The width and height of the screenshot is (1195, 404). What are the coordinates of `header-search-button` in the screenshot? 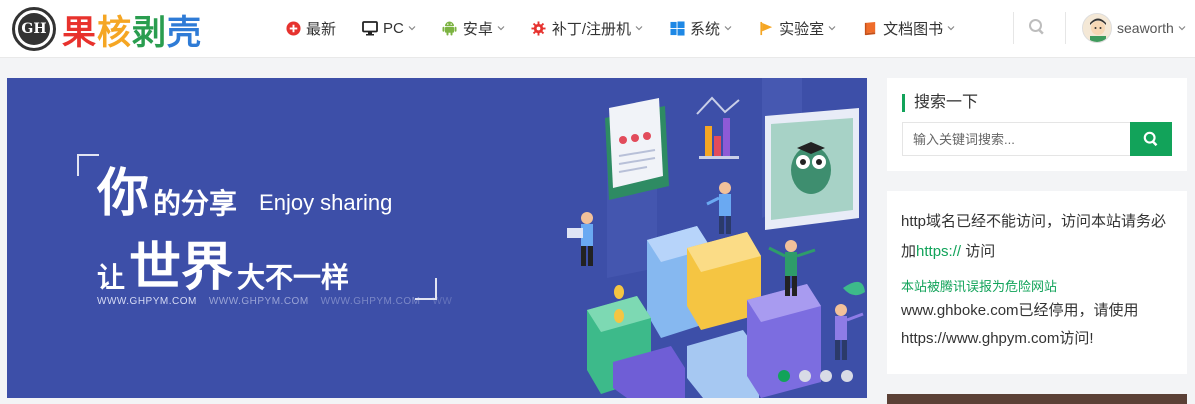 It's located at (1037, 27).